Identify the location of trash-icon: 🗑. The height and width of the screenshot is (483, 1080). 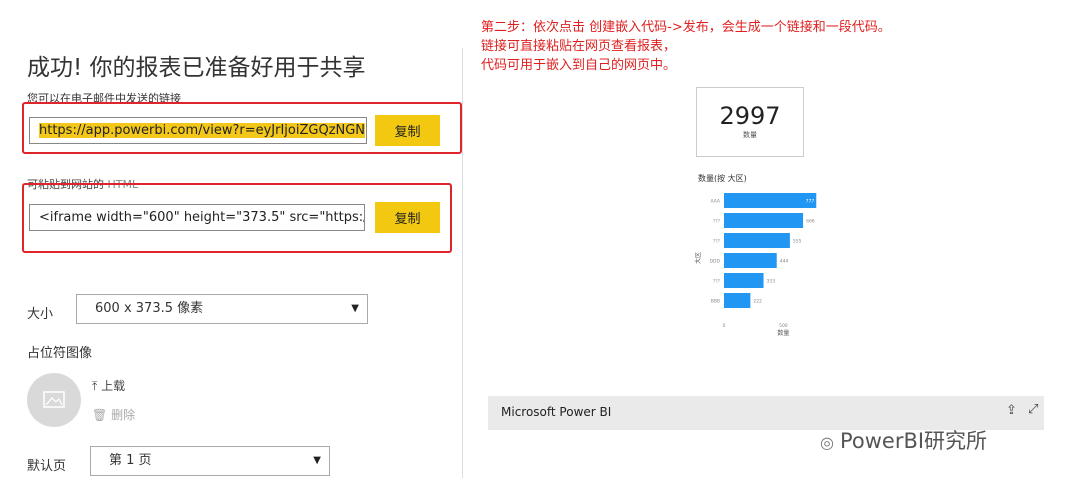
(100, 415).